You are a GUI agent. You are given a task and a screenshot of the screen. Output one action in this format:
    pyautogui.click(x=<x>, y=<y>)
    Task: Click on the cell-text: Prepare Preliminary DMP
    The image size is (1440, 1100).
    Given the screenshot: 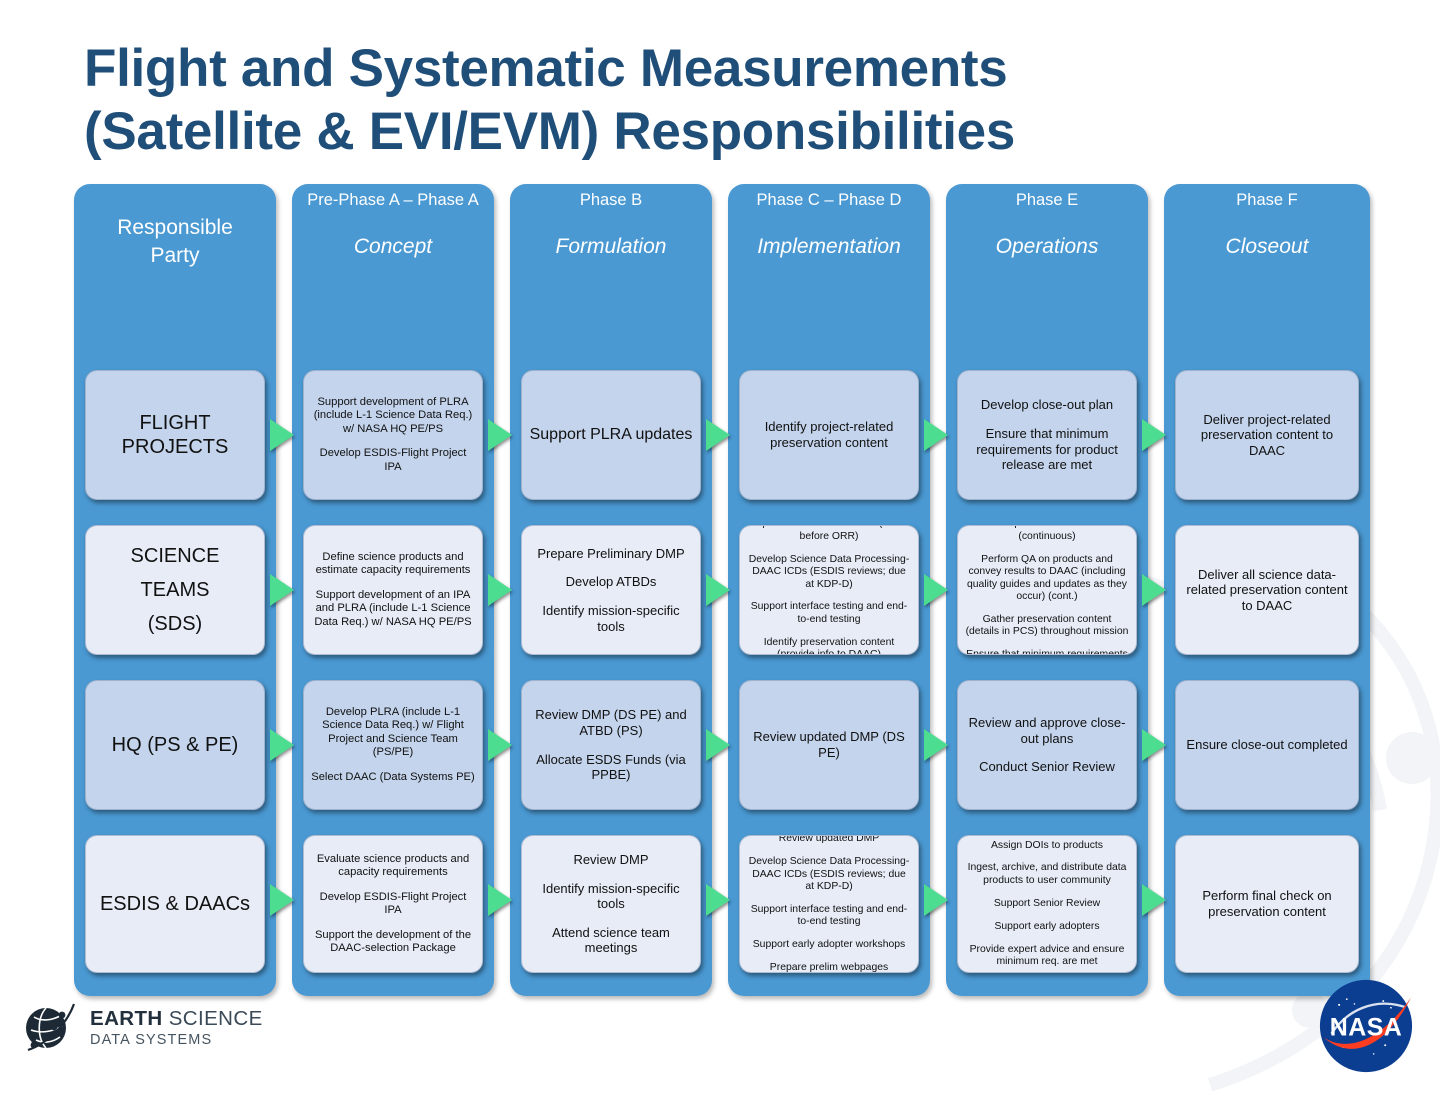 What is the action you would take?
    pyautogui.click(x=611, y=553)
    